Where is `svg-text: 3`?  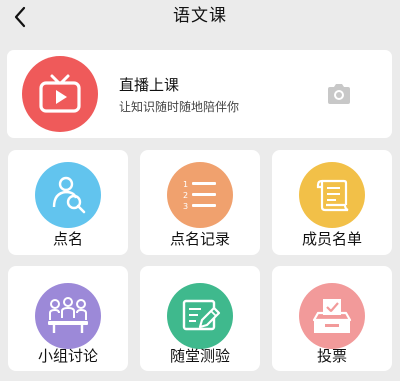 svg-text: 3 is located at coordinates (185, 206).